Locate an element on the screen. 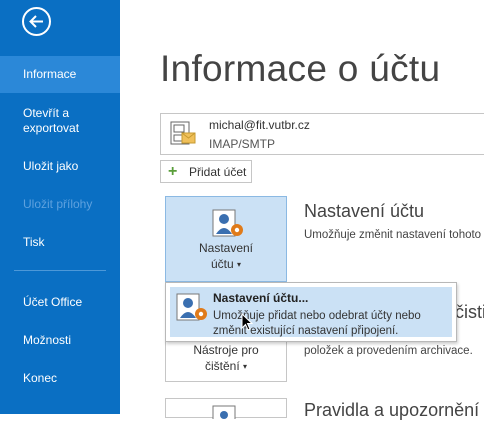 The width and height of the screenshot is (484, 421). rules-tile is located at coordinates (226, 408).